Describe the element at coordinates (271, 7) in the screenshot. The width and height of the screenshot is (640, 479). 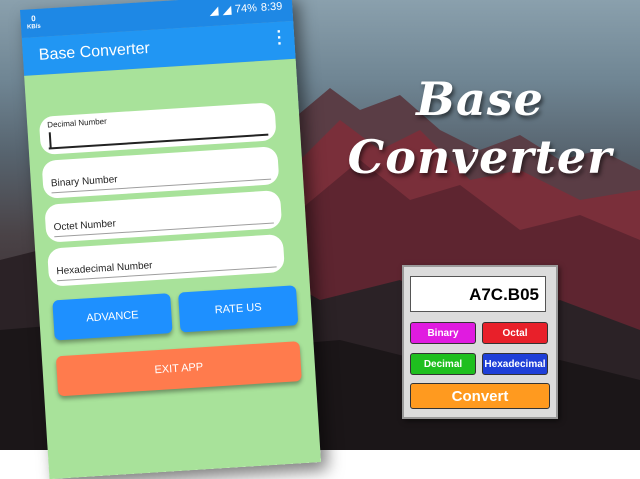
I see `clock: 8:39` at that location.